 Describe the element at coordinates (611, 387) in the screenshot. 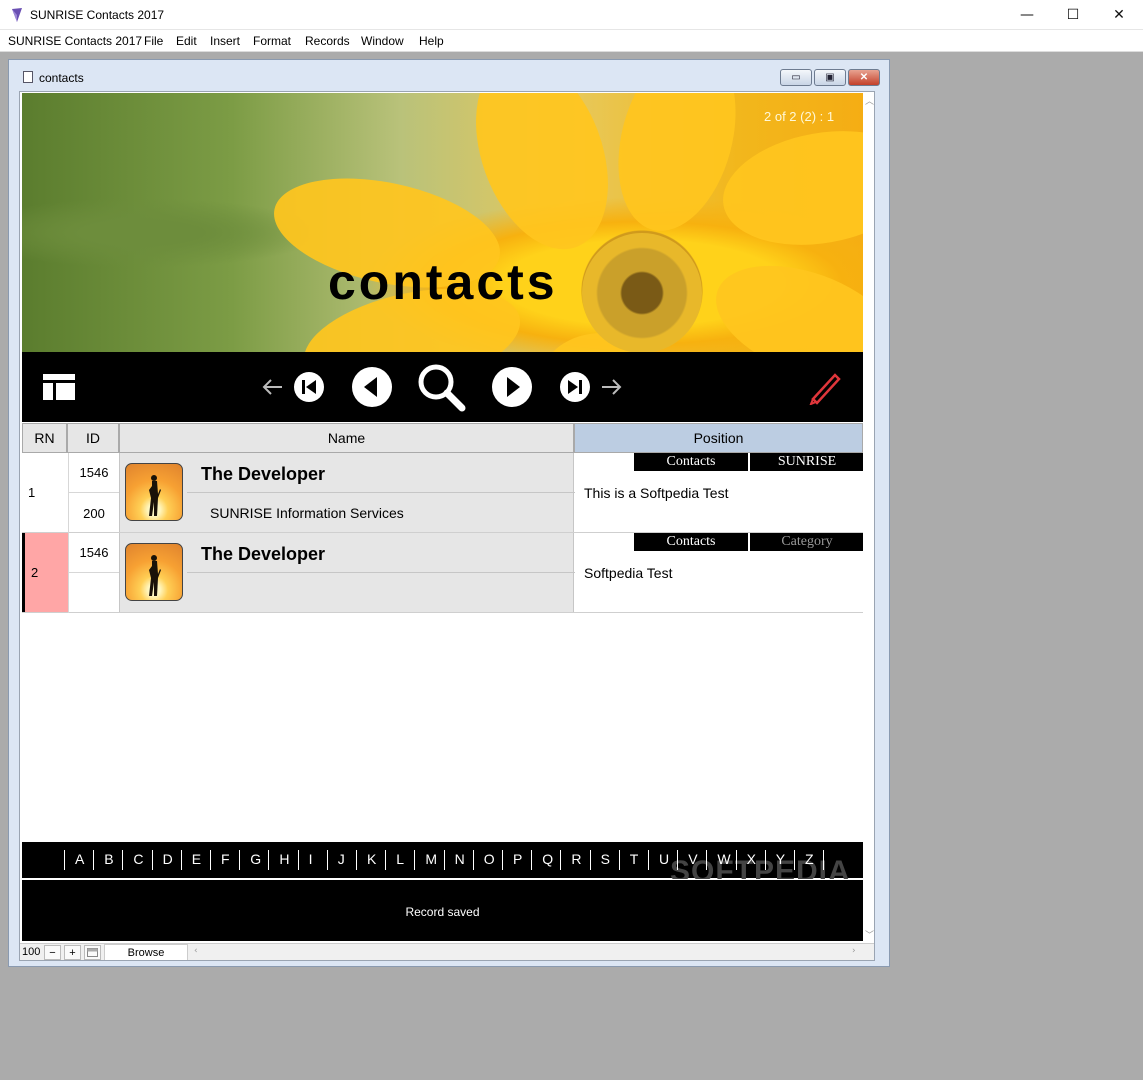

I see `arrow-right-icon` at that location.